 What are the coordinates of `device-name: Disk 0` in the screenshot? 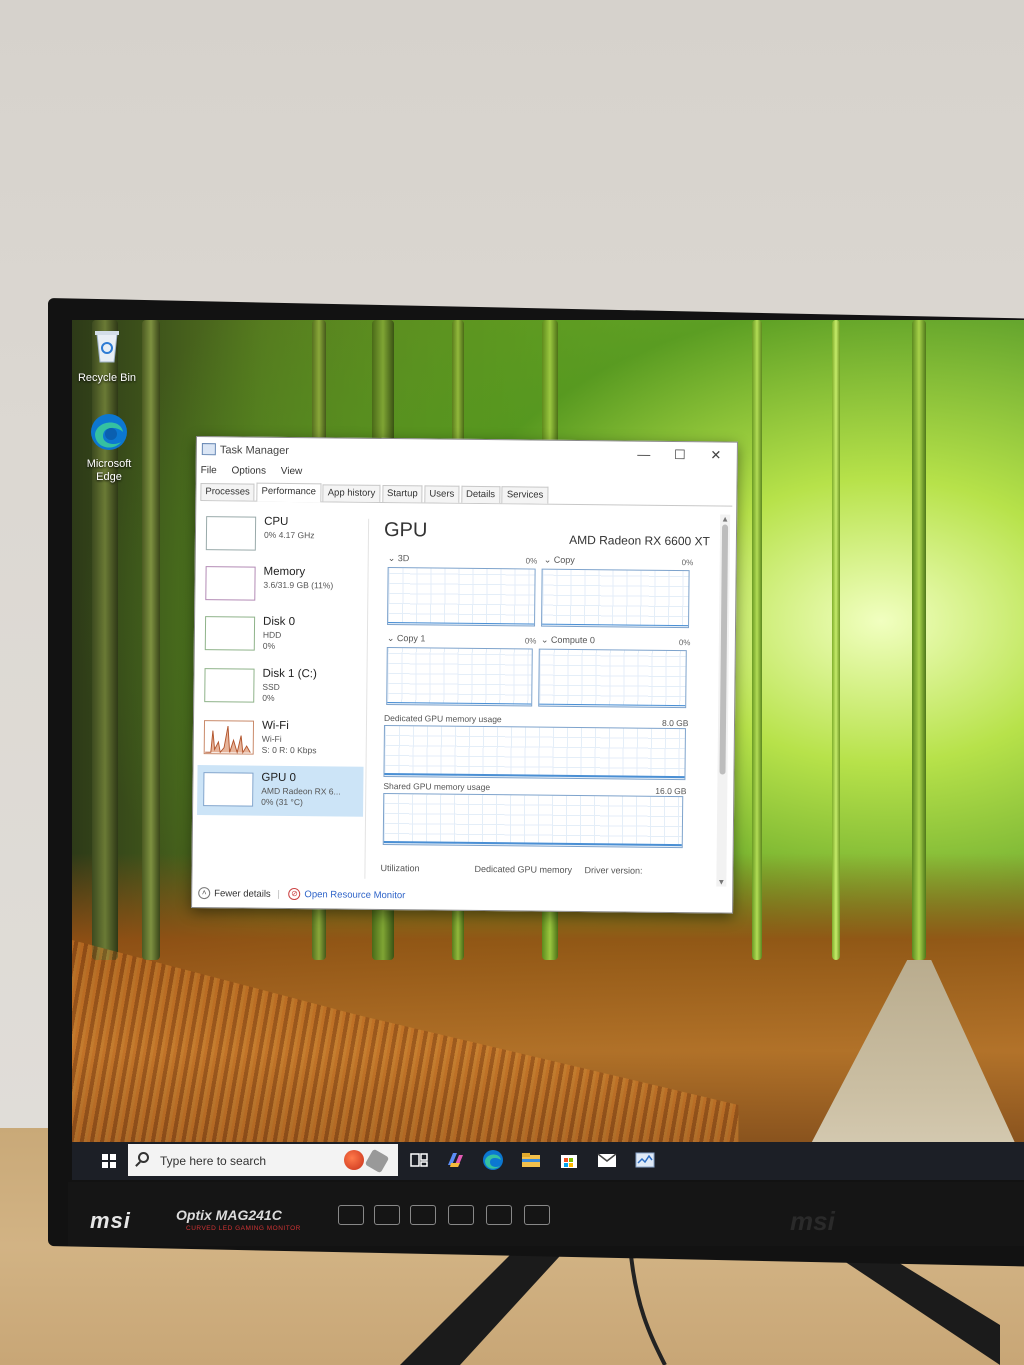 It's located at (279, 622).